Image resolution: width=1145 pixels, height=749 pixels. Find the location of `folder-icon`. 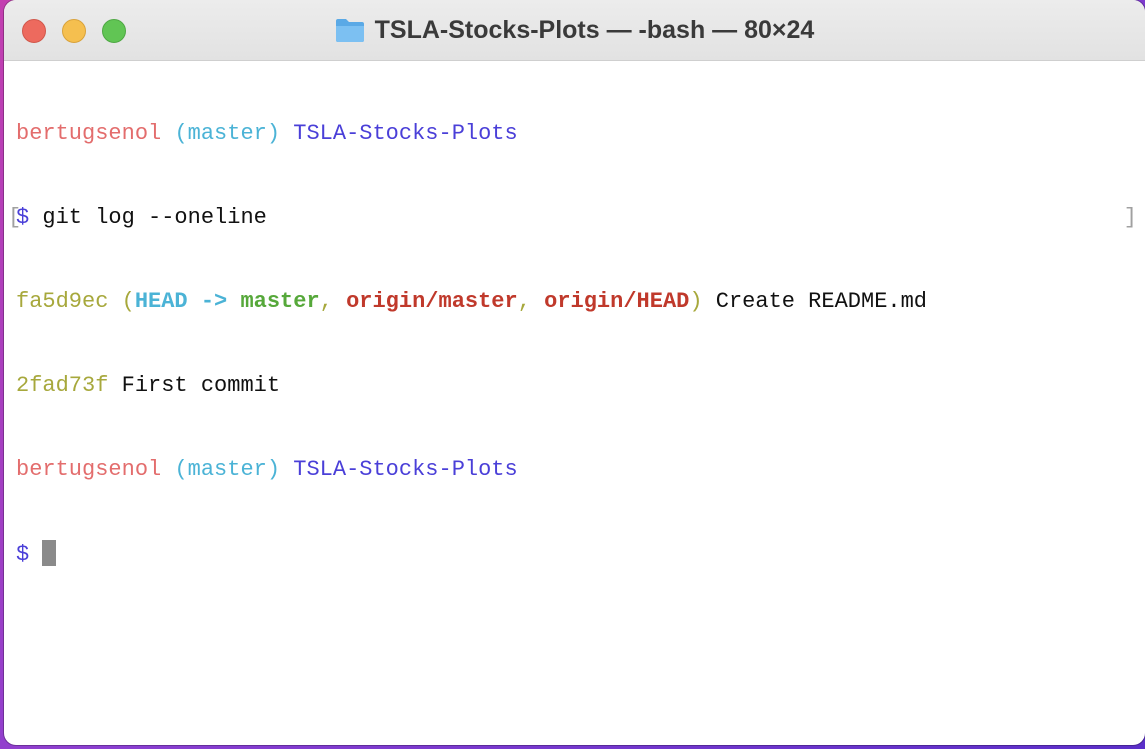

folder-icon is located at coordinates (349, 30).